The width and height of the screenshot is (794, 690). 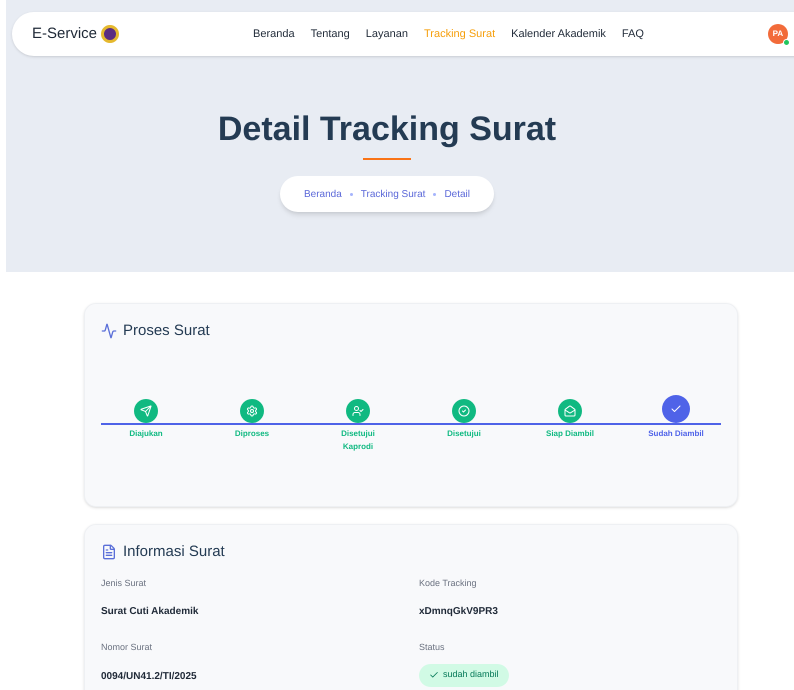 What do you see at coordinates (393, 194) in the screenshot?
I see `breadcrumb-link: Tracking Surat` at bounding box center [393, 194].